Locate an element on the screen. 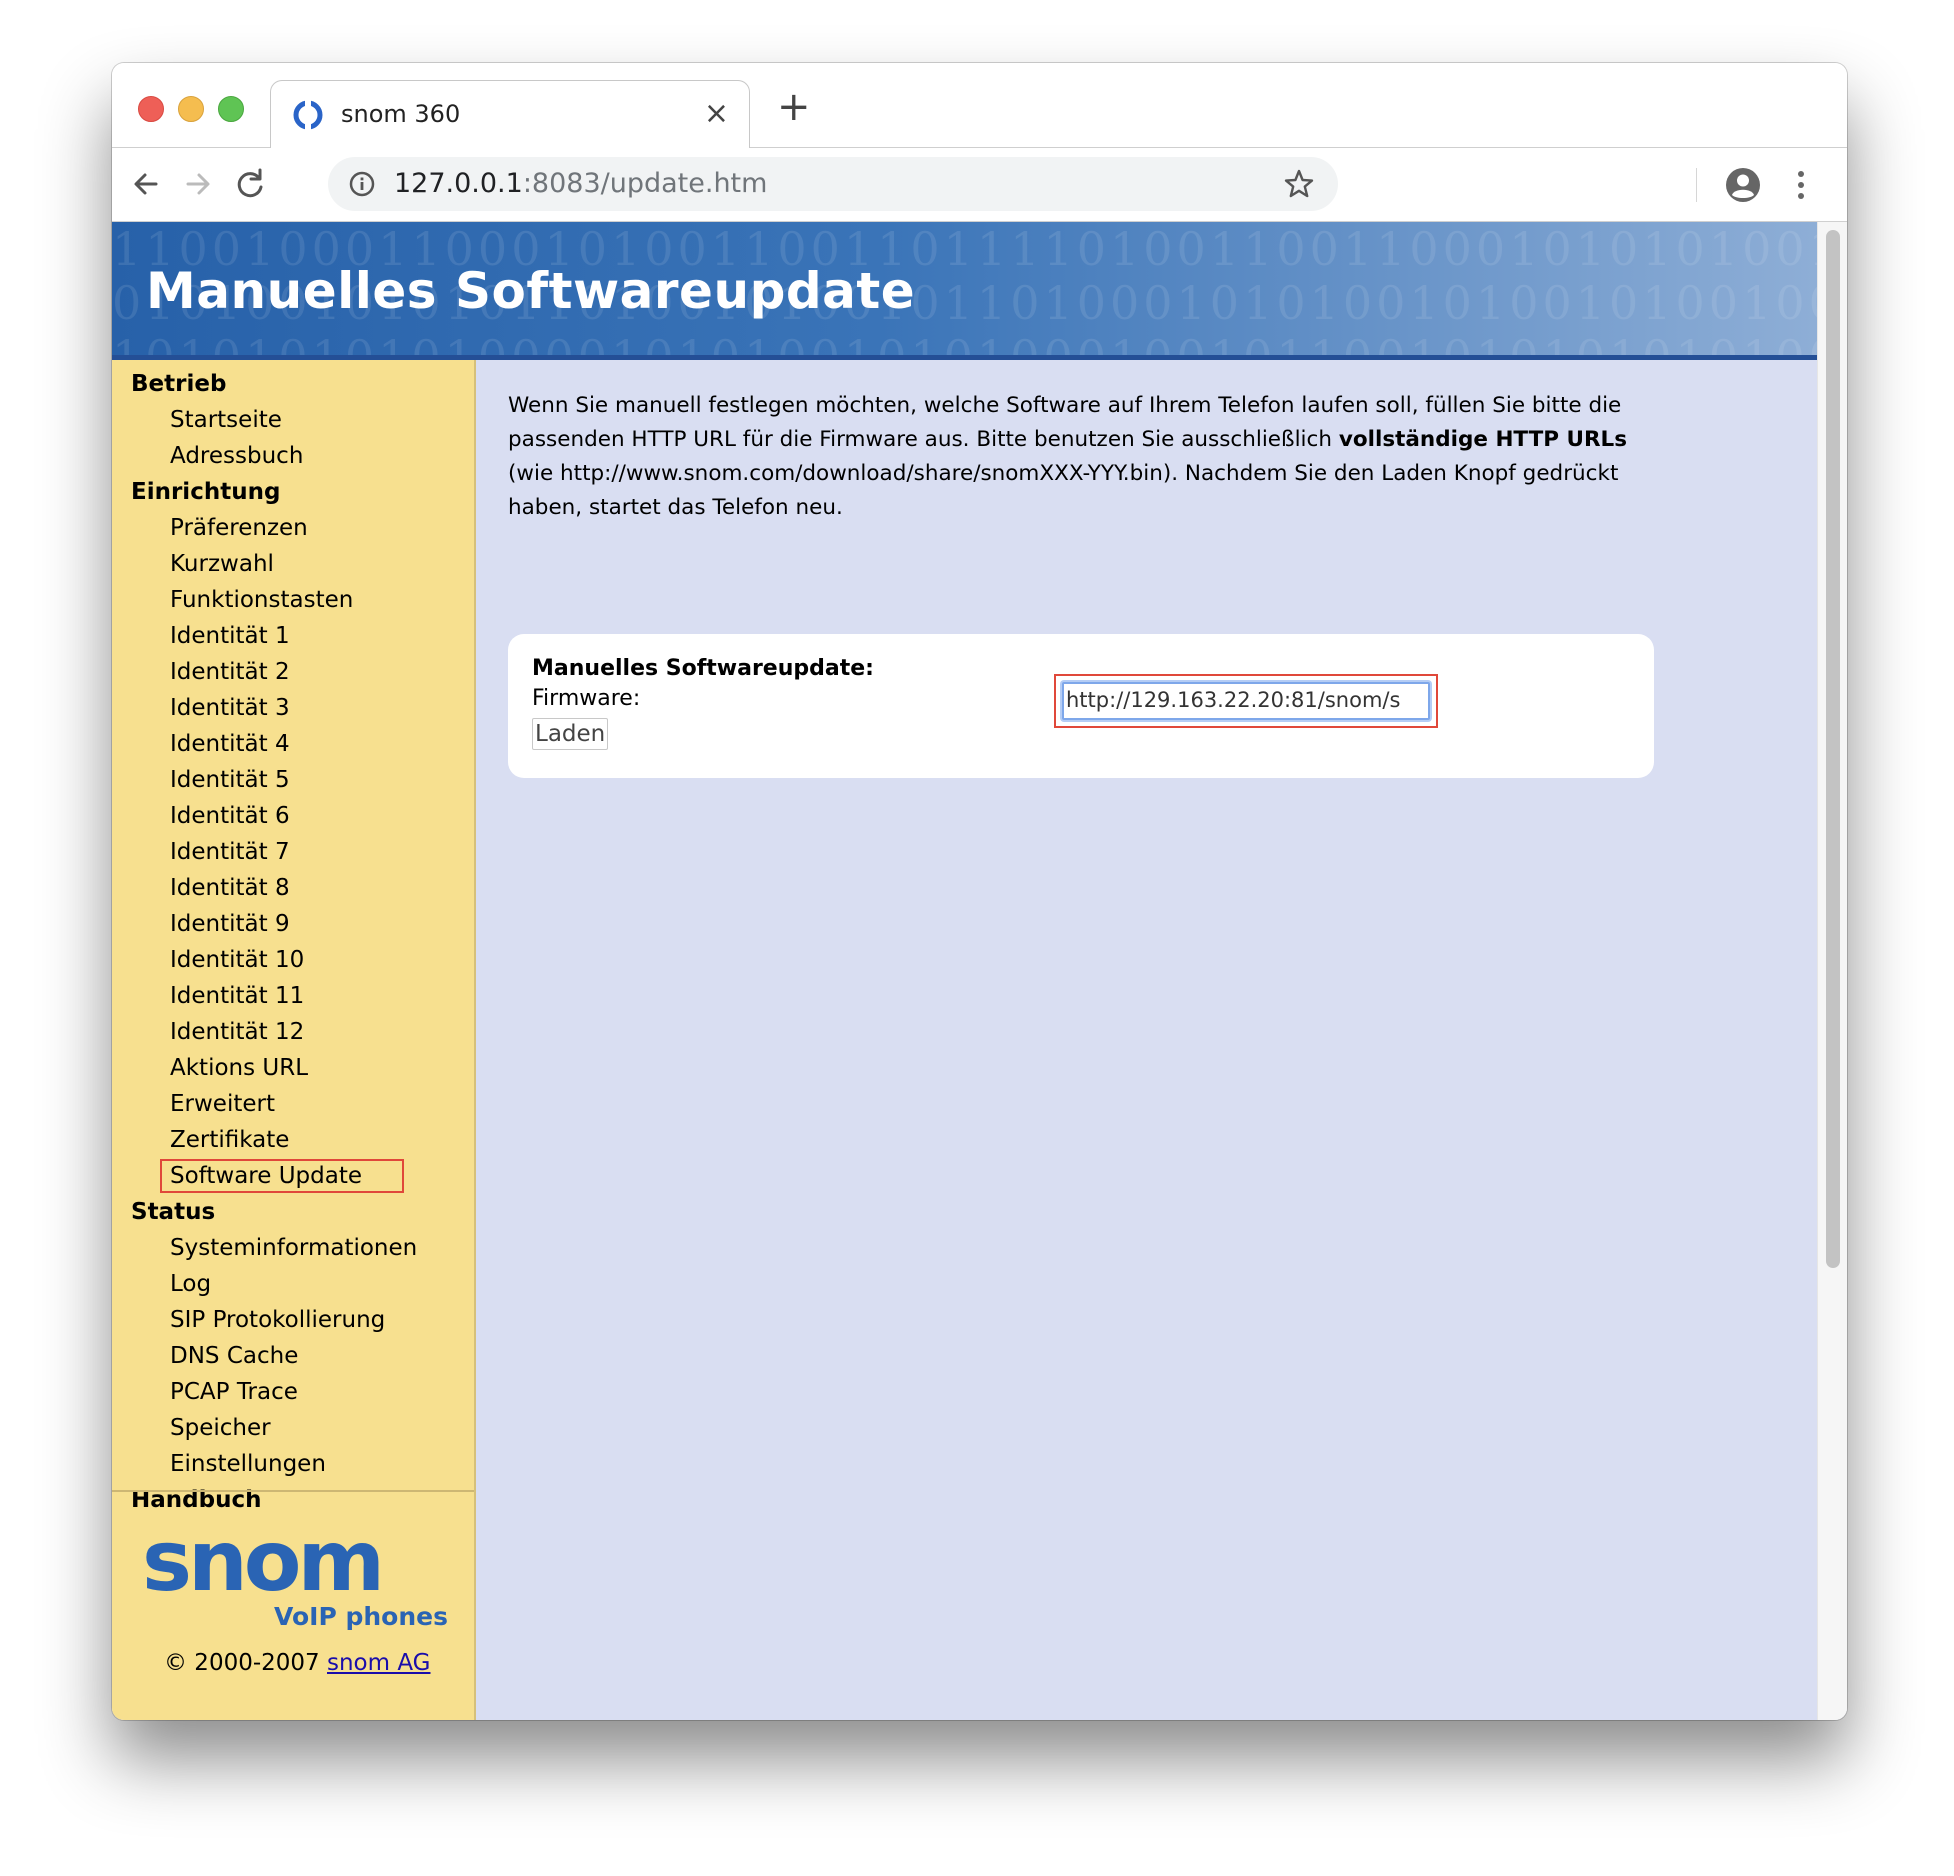  sidebar-item-label: Speicher is located at coordinates (220, 1428).